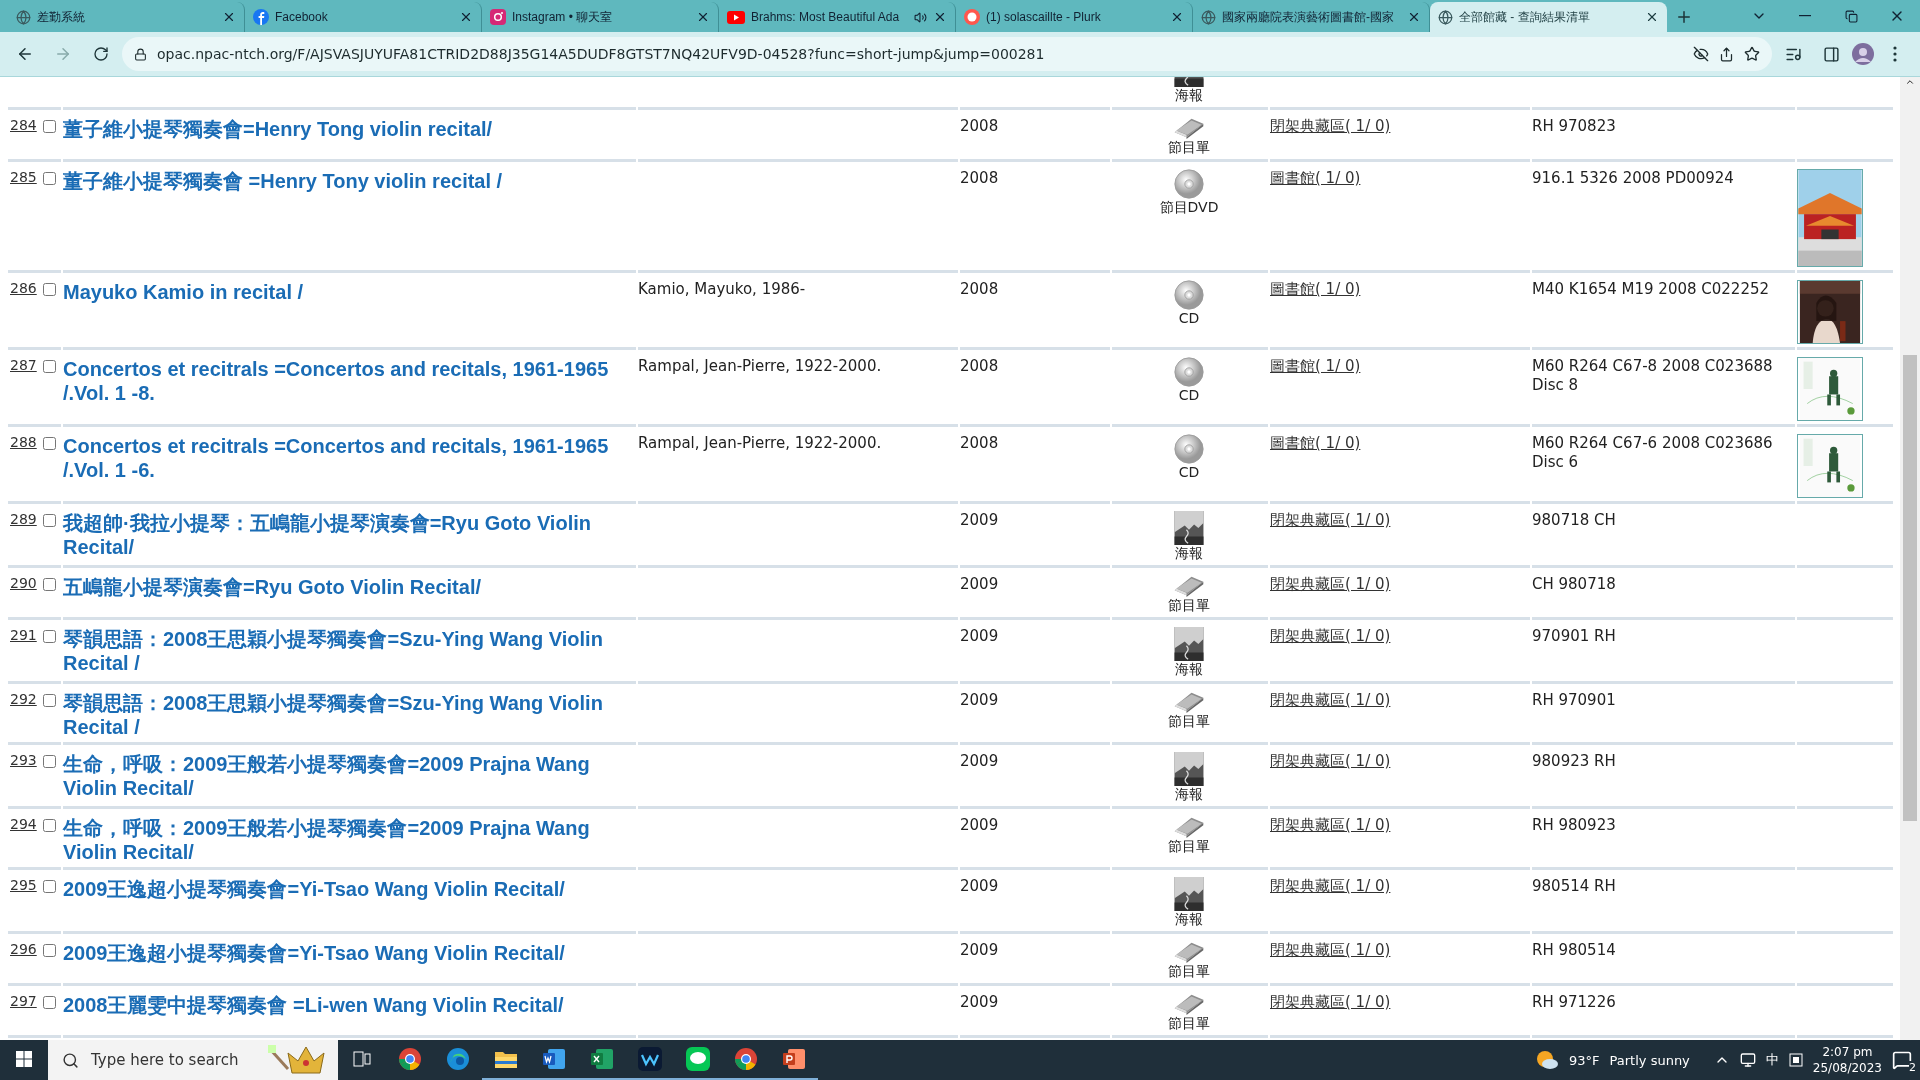  What do you see at coordinates (140, 54) in the screenshot?
I see `lock-icon` at bounding box center [140, 54].